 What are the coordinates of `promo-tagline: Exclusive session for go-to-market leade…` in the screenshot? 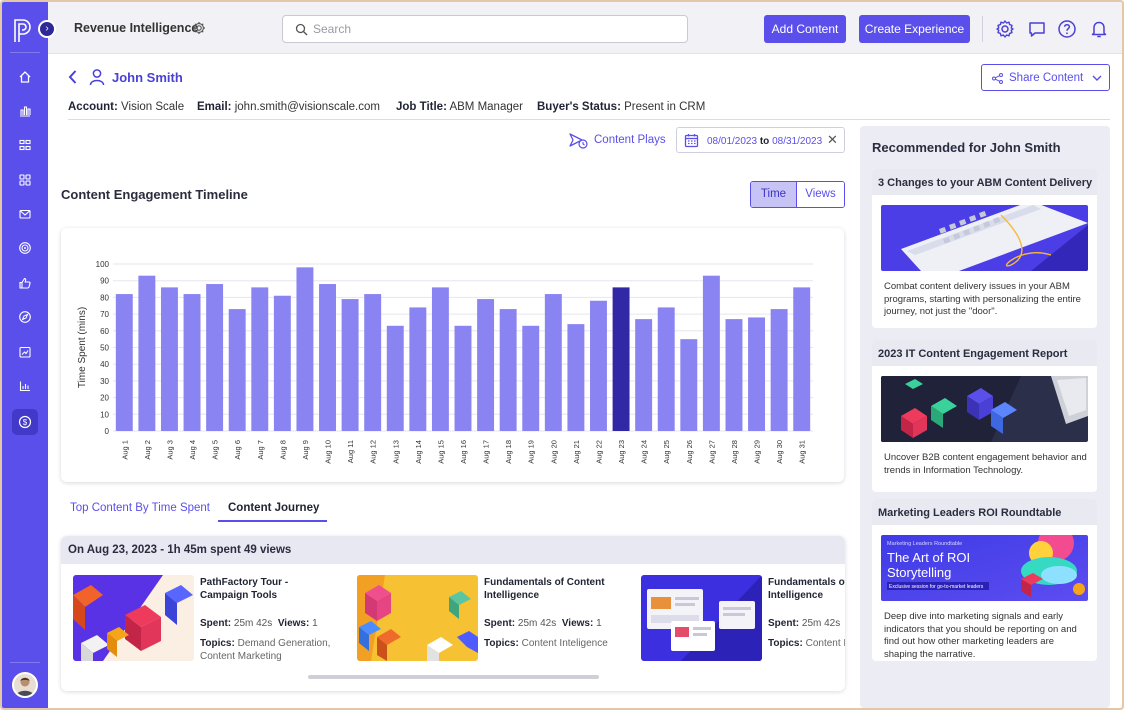 It's located at (936, 587).